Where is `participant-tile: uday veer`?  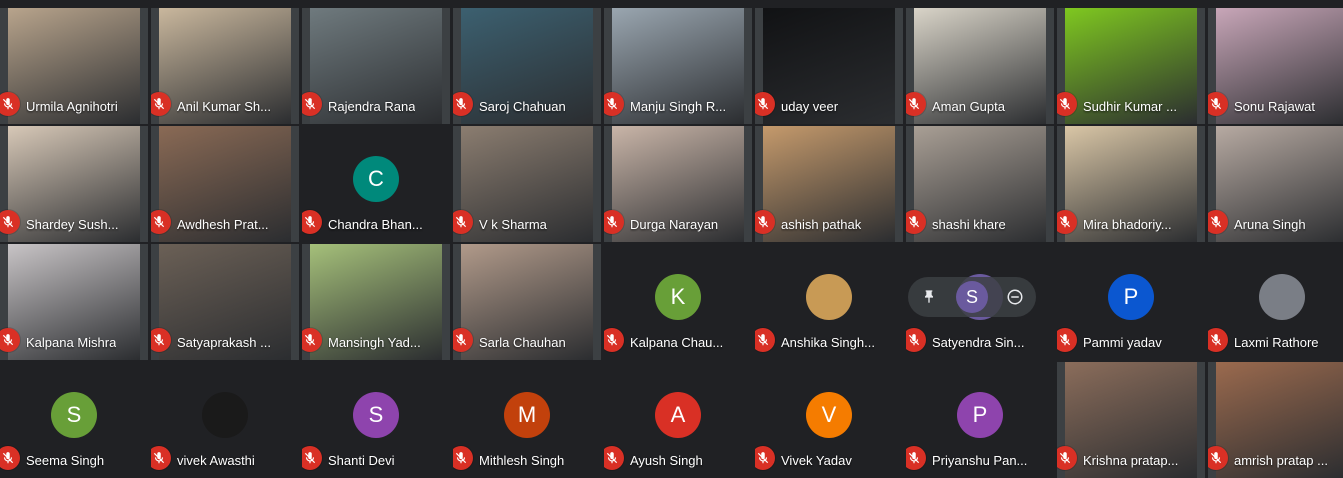 participant-tile: uday veer is located at coordinates (829, 66).